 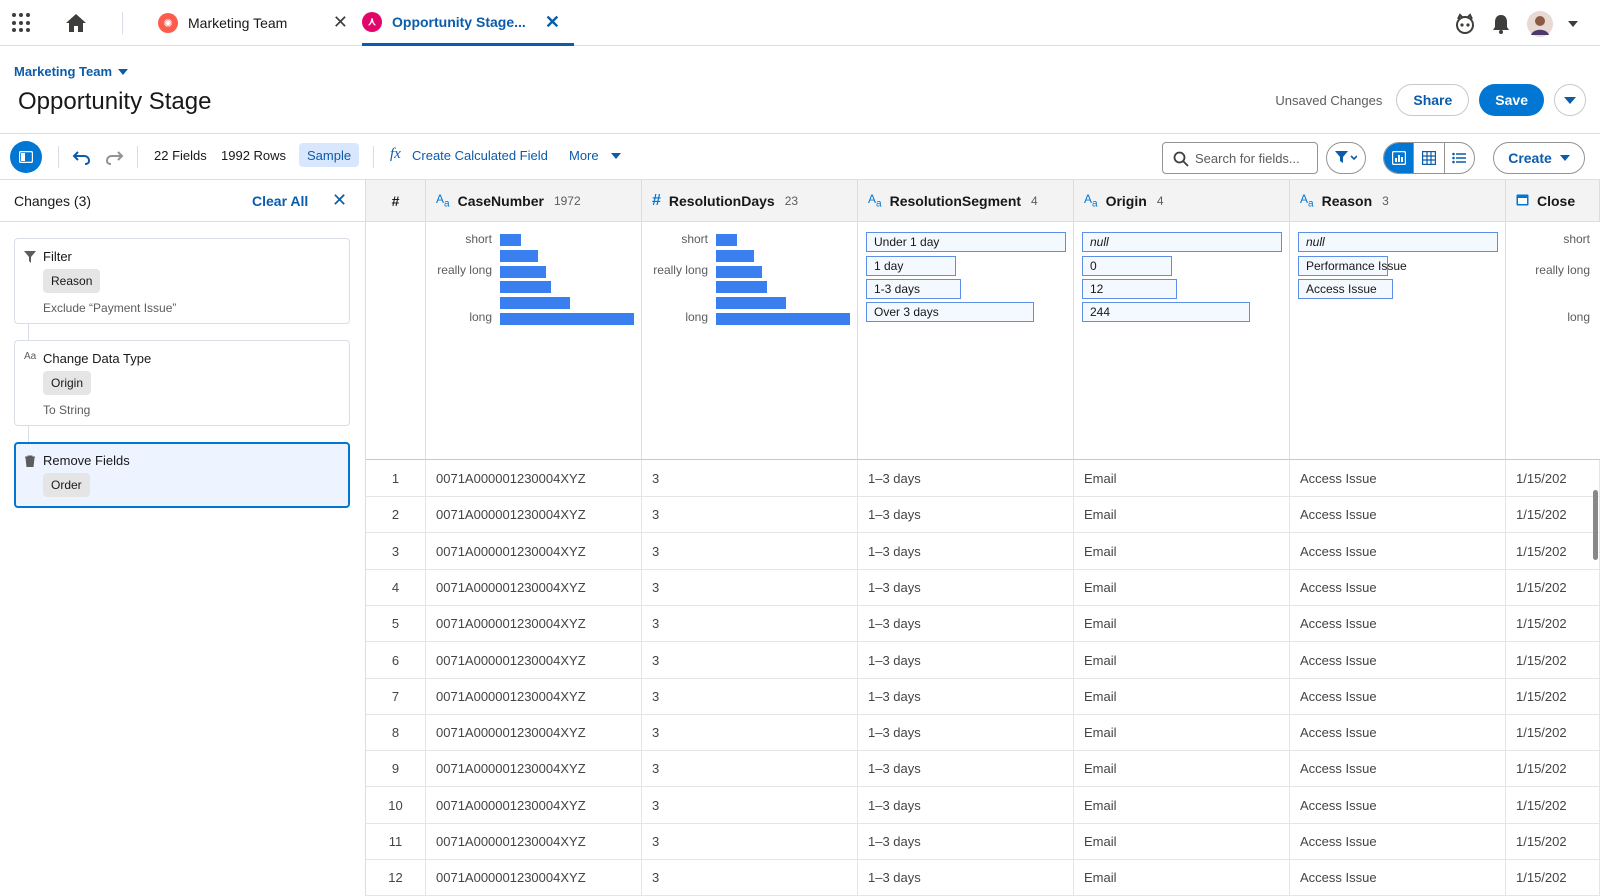 I want to click on column-header-resolutiondays: # ResolutionDays 23, so click(x=750, y=201).